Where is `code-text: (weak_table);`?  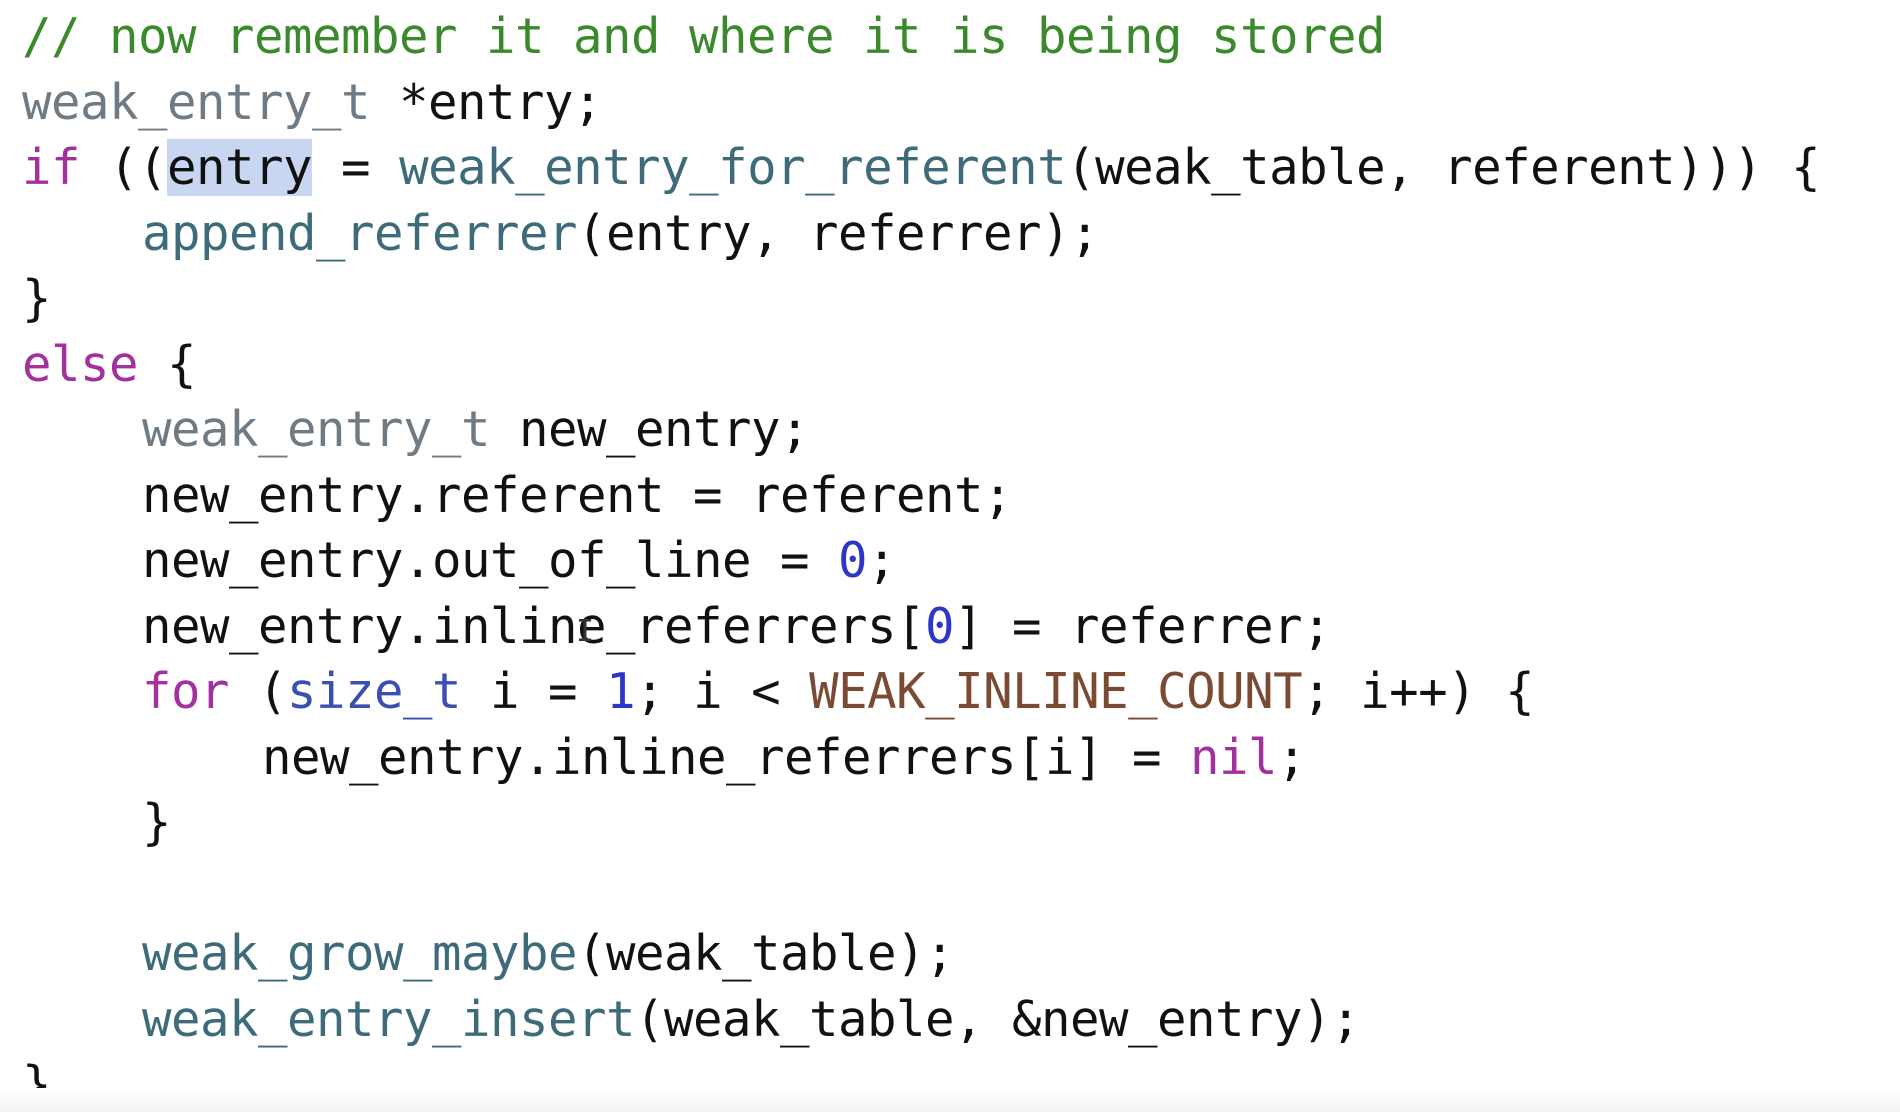
code-text: (weak_table); is located at coordinates (766, 953).